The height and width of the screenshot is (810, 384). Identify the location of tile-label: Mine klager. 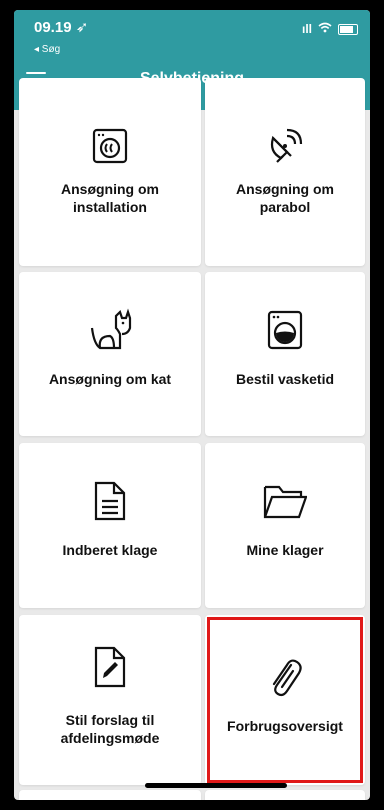
(285, 550).